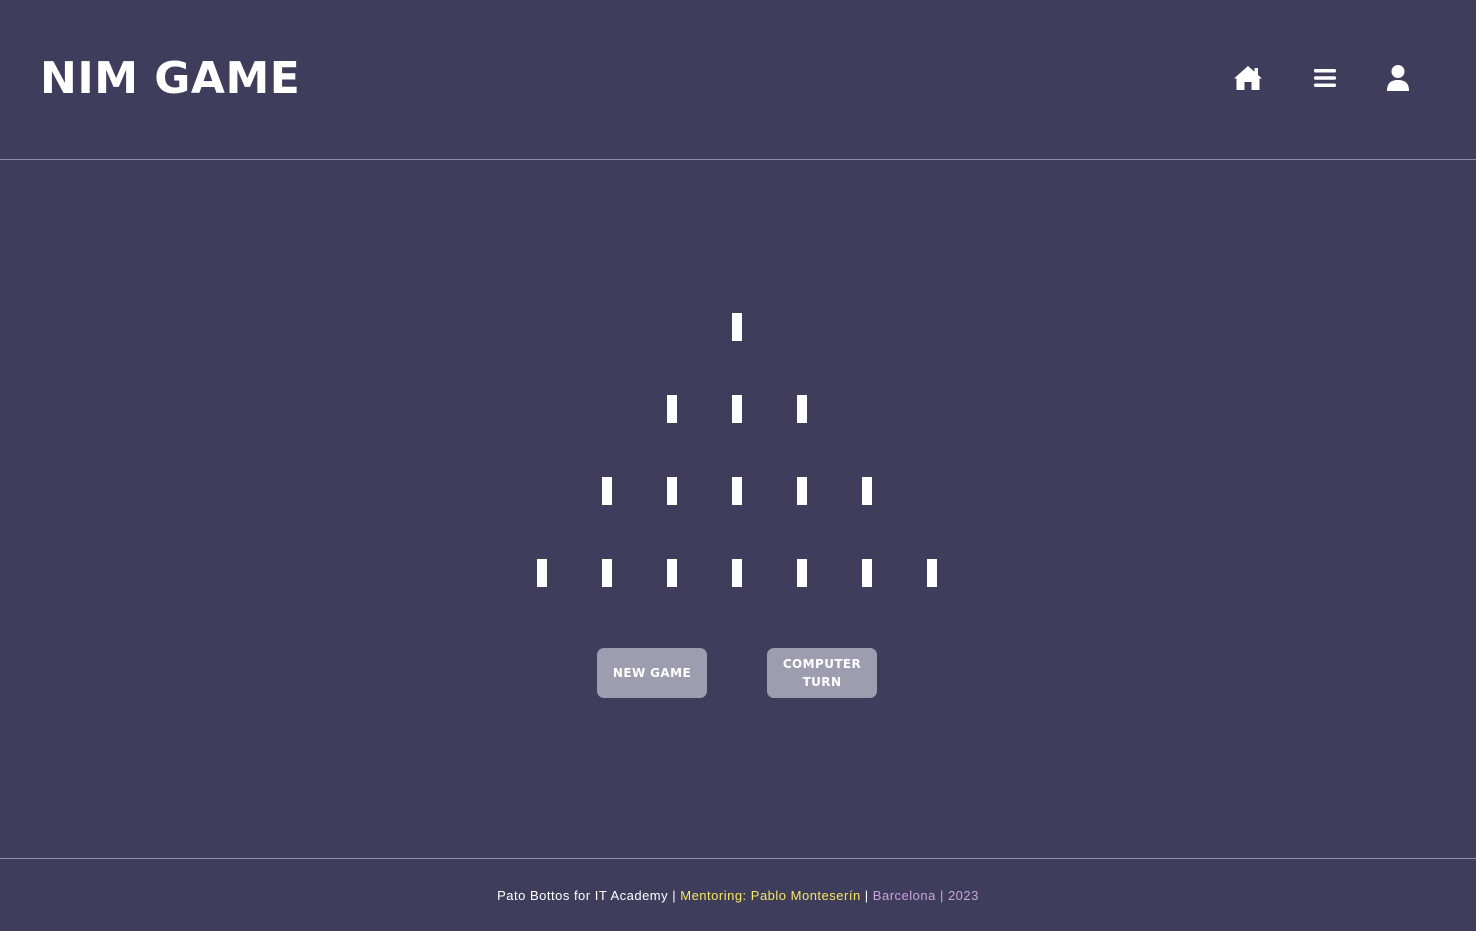 The width and height of the screenshot is (1476, 931). What do you see at coordinates (770, 895) in the screenshot?
I see `footer-mentoring: Mentoring: Pablo Monteserín` at bounding box center [770, 895].